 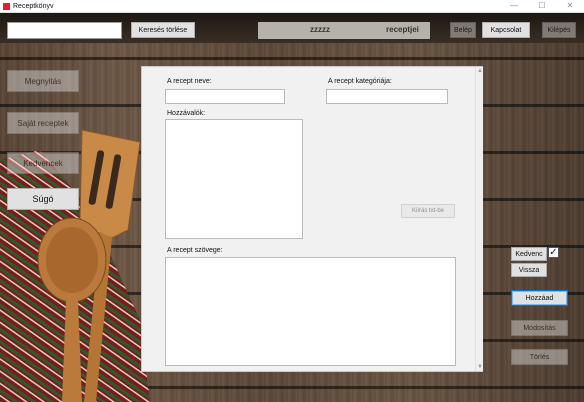 What do you see at coordinates (514, 6) in the screenshot?
I see `minimize-icon: —` at bounding box center [514, 6].